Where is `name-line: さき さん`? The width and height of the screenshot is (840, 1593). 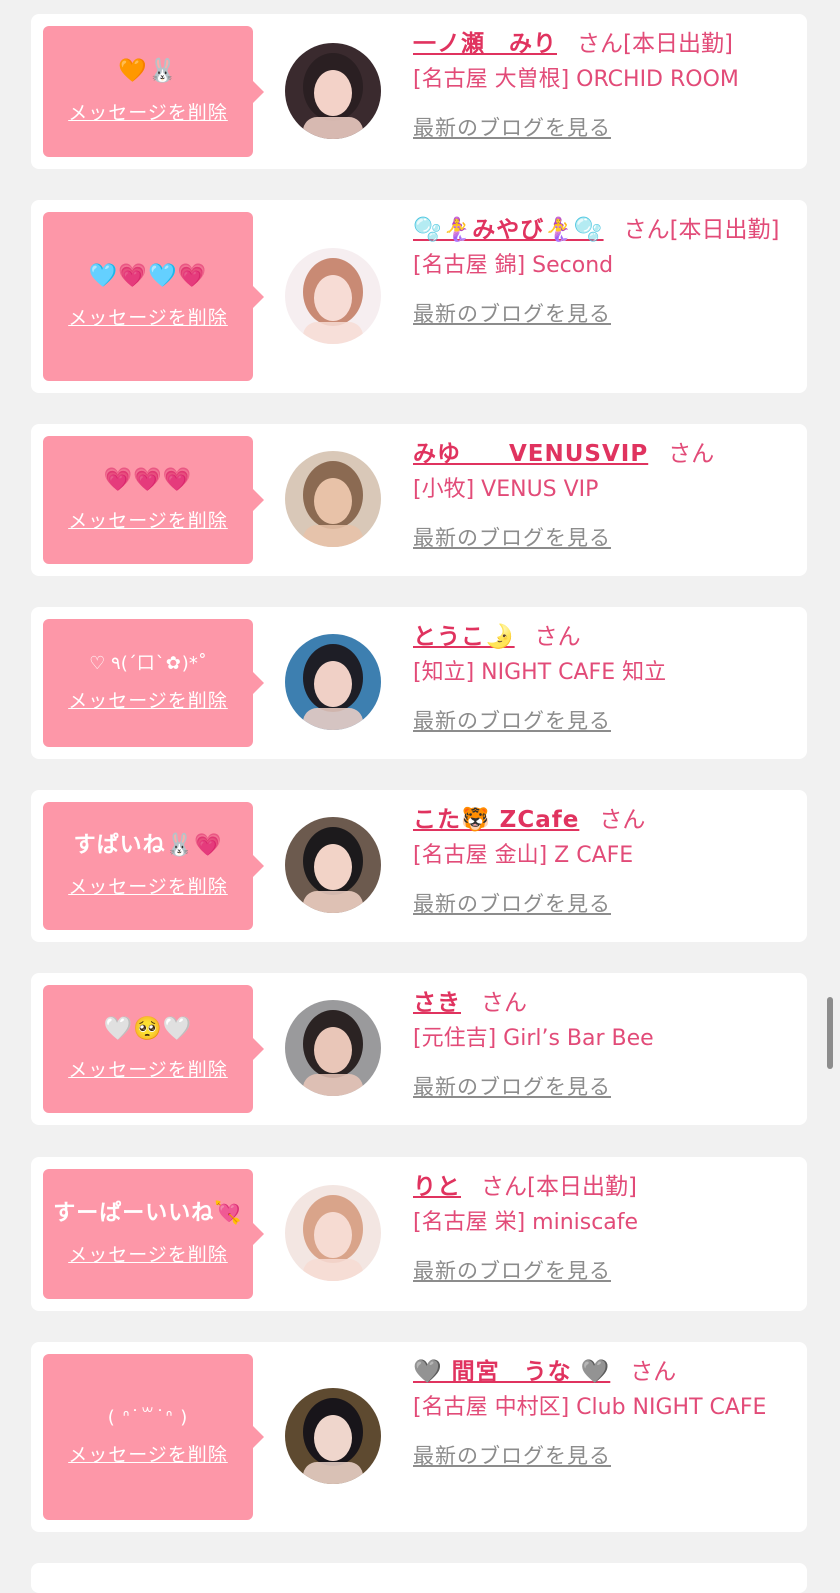 name-line: さき さん is located at coordinates (598, 1003).